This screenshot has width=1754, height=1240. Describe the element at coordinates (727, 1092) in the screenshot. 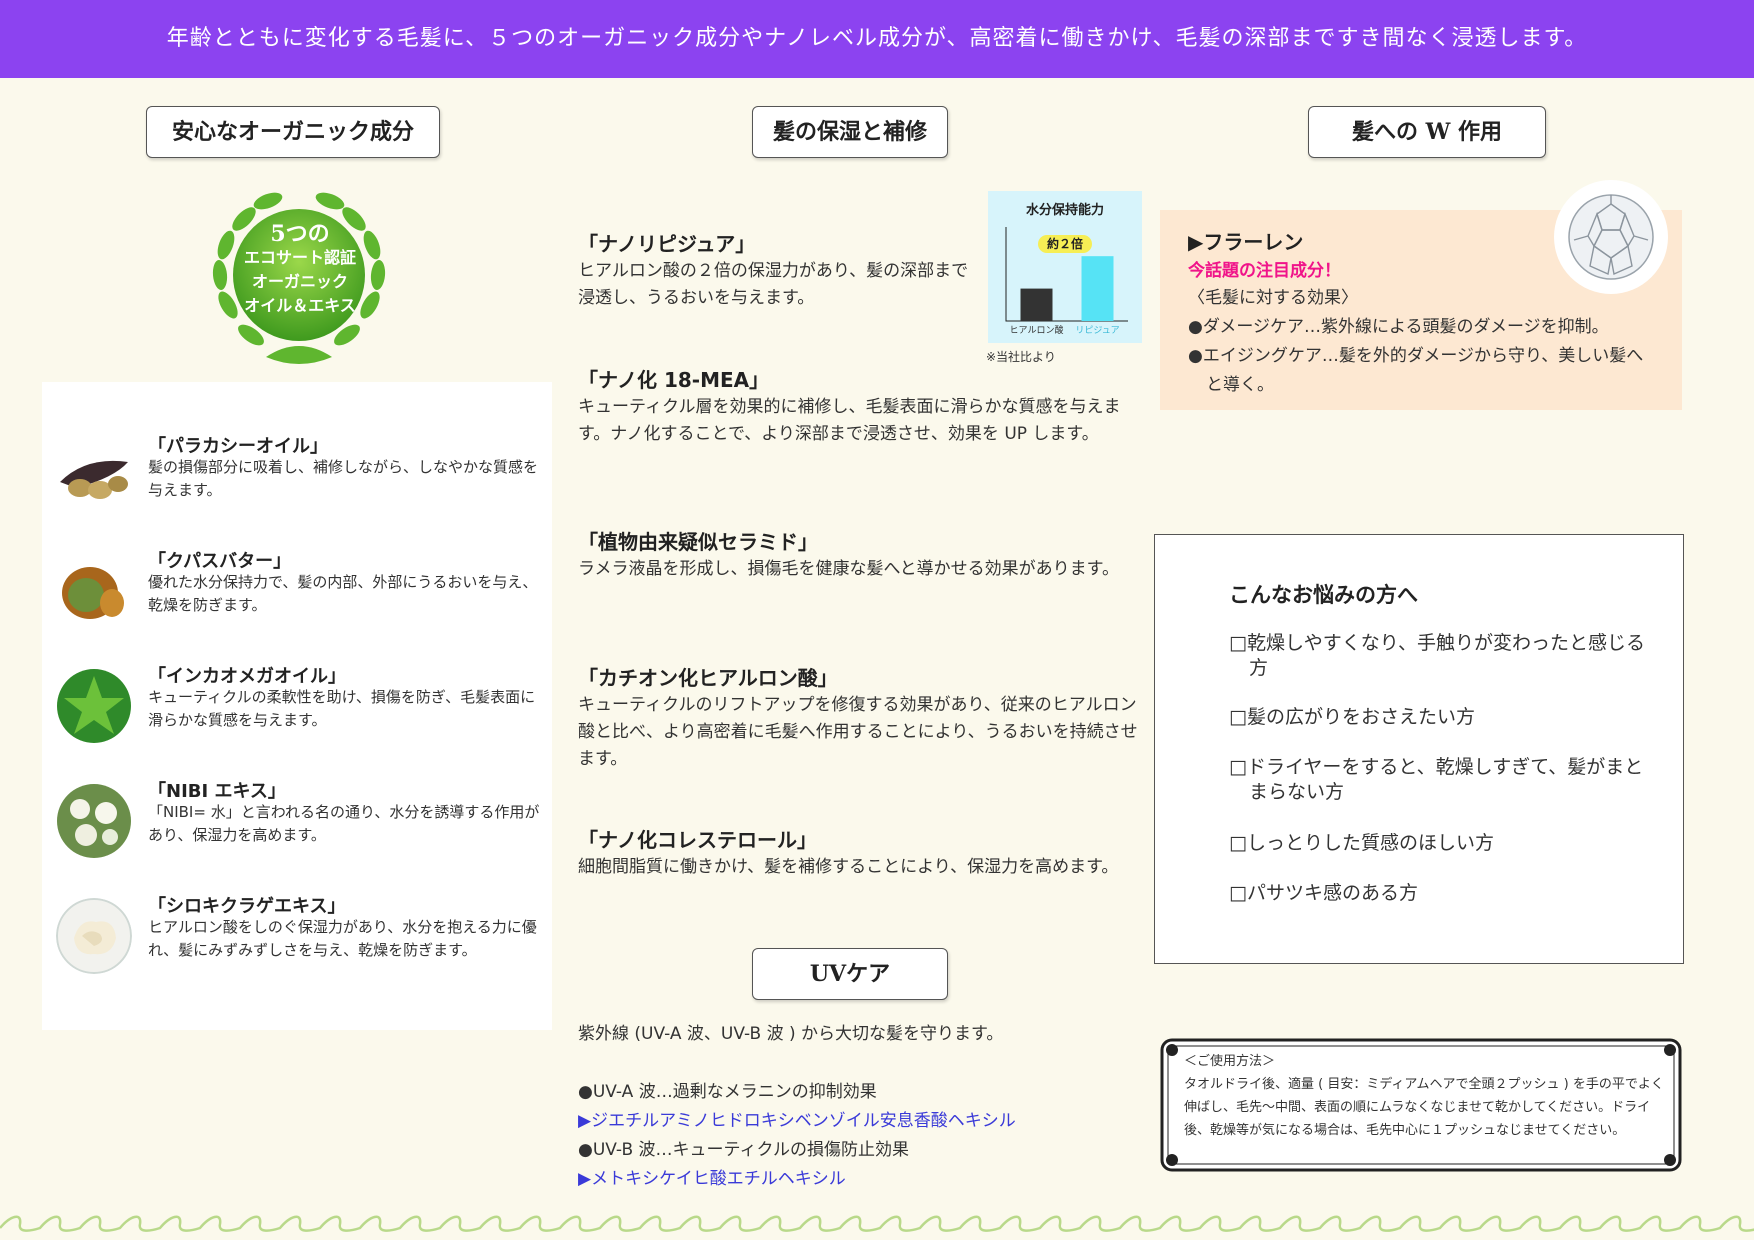

I see `uv-a-effect: ●UV-A 波…過剰なメラニンの抑制効果` at that location.